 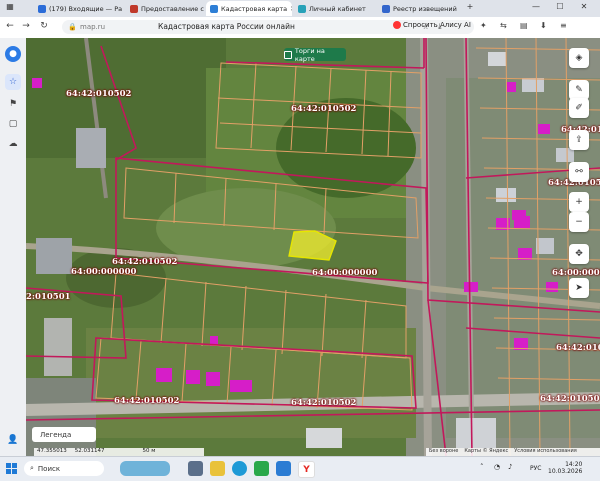 I want to click on extensions-icon: ✦, so click(x=483, y=25).